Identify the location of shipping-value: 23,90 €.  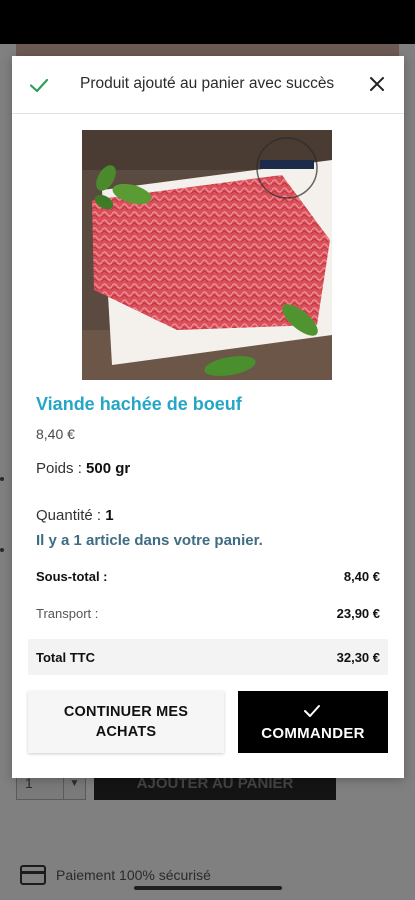
(358, 613).